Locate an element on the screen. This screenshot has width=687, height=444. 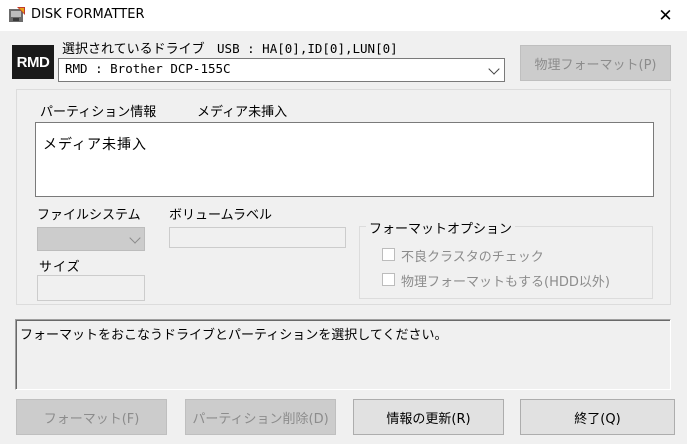
close-button: ✕ is located at coordinates (665, 15).